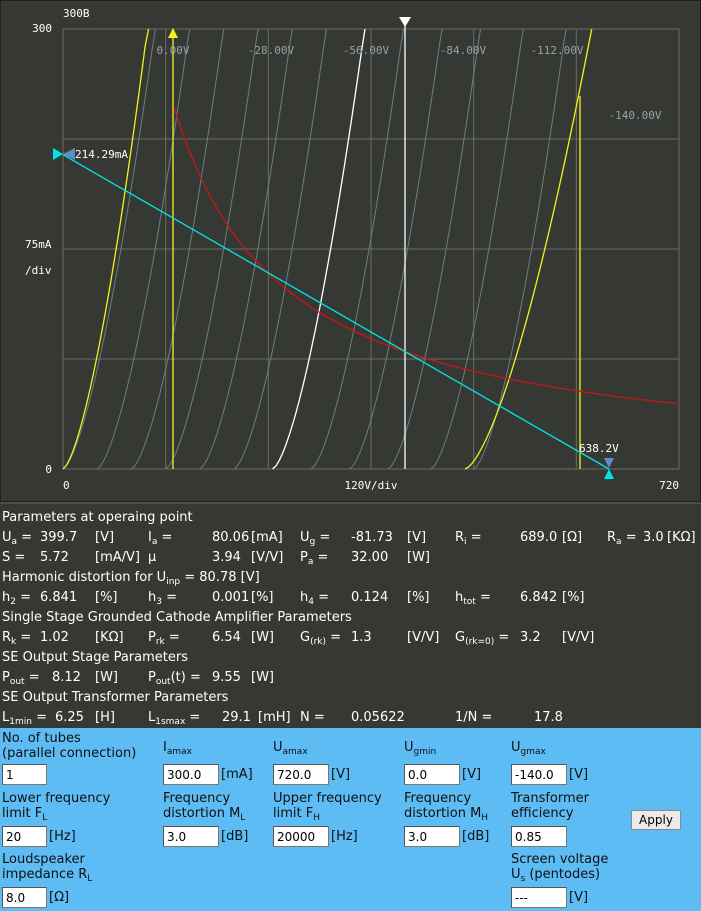 This screenshot has width=701, height=911. What do you see at coordinates (312, 717) in the screenshot?
I see `n-label: N =` at bounding box center [312, 717].